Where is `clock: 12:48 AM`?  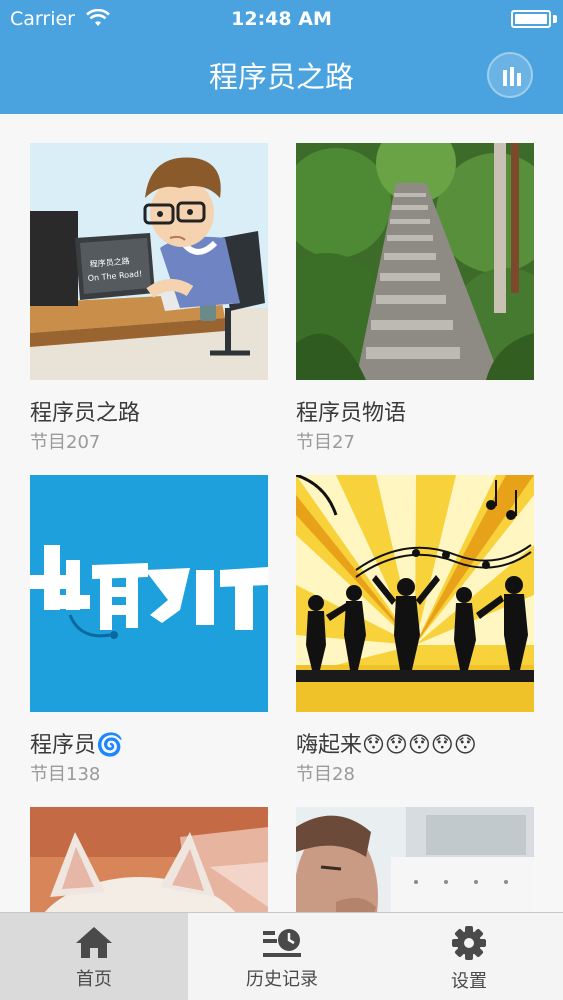 clock: 12:48 AM is located at coordinates (281, 19).